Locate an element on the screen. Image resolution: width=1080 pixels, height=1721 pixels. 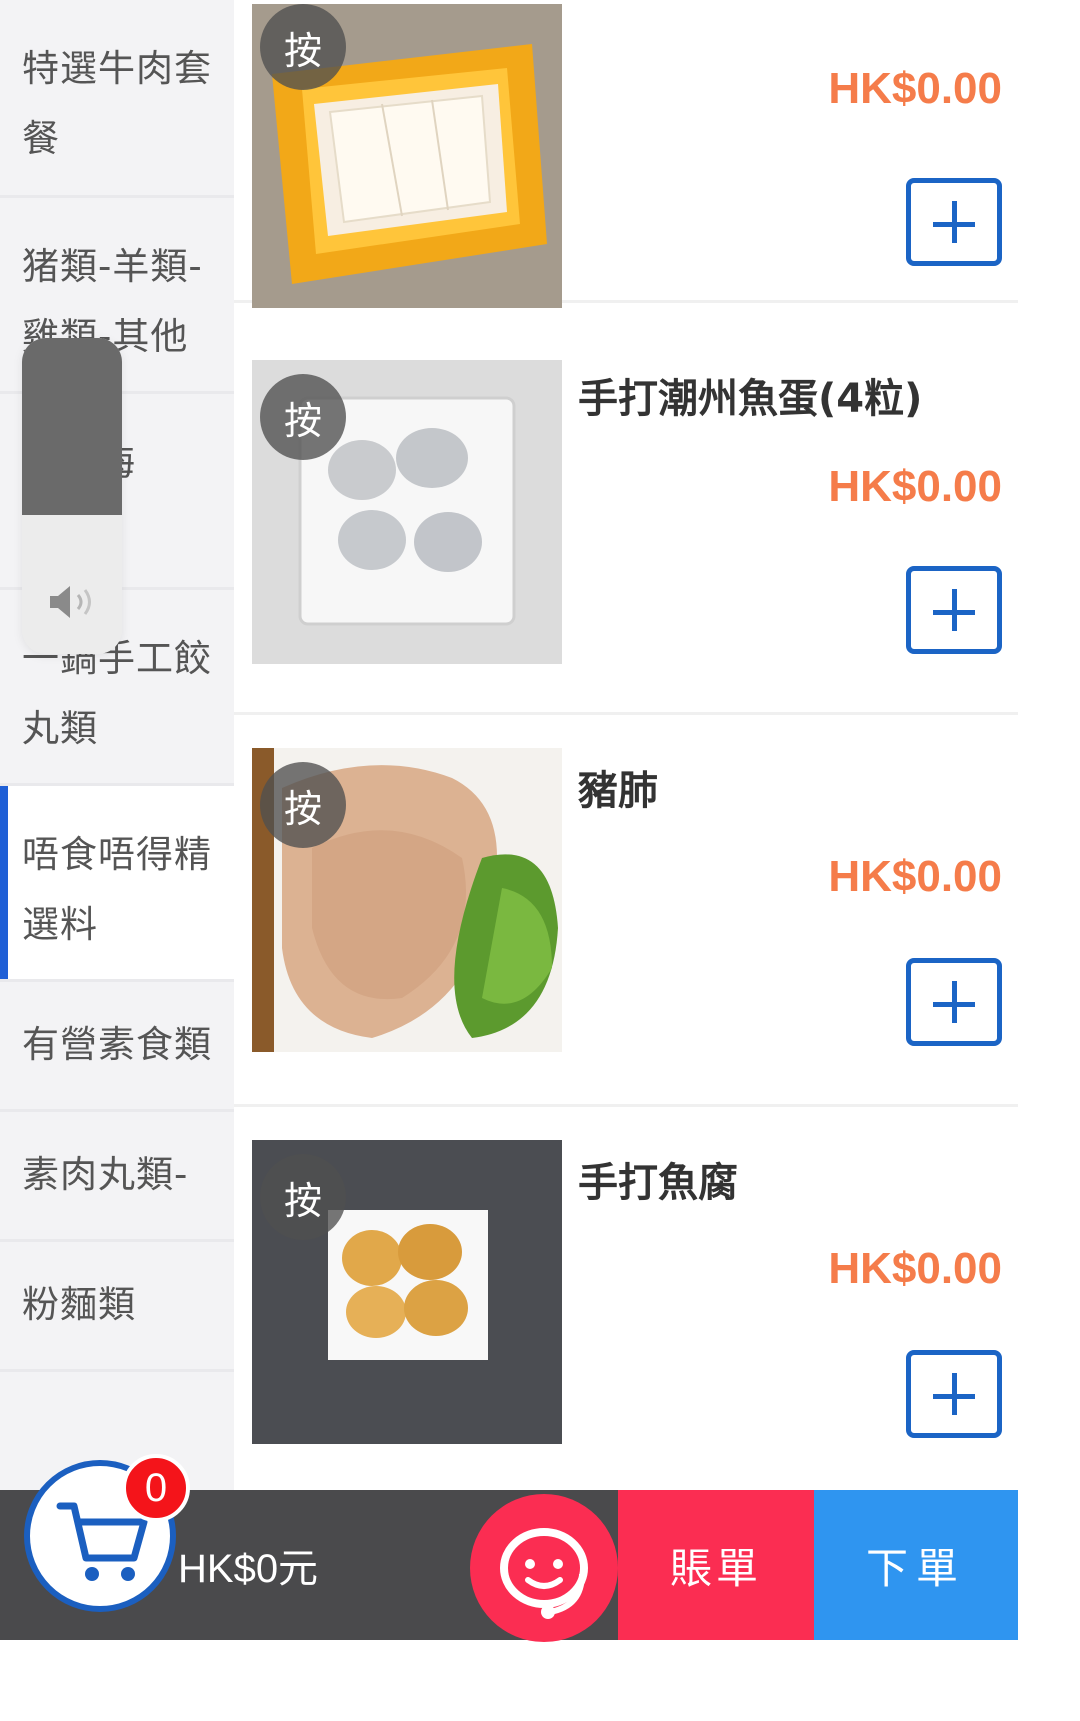
sidebar-item-label: 唔食唔得精選料 is located at coordinates (117, 889).